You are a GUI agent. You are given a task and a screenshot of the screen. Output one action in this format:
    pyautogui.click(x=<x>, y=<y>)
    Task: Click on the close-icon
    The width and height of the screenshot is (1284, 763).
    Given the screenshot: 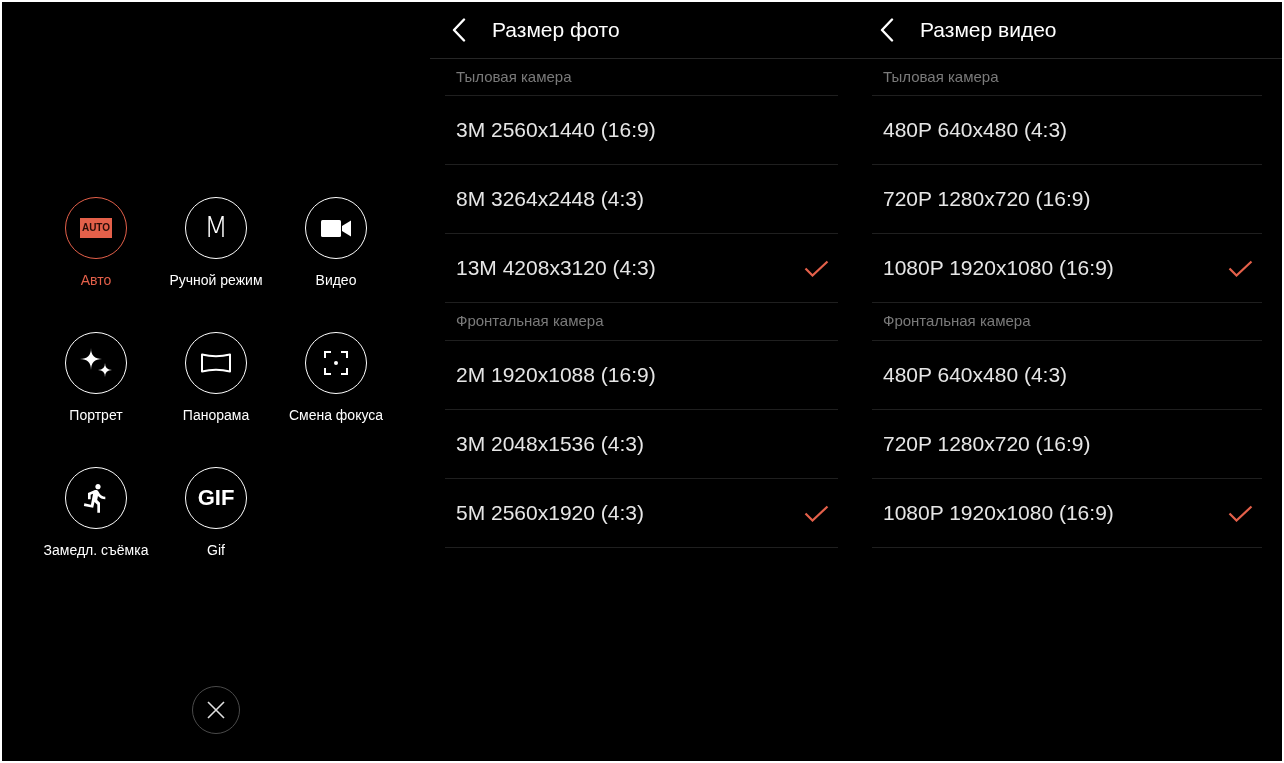 What is the action you would take?
    pyautogui.click(x=216, y=710)
    